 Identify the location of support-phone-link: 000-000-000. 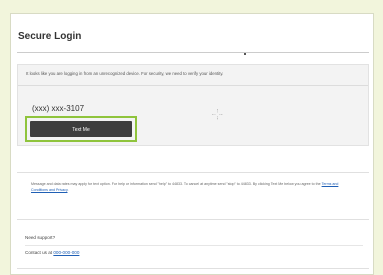
(66, 252).